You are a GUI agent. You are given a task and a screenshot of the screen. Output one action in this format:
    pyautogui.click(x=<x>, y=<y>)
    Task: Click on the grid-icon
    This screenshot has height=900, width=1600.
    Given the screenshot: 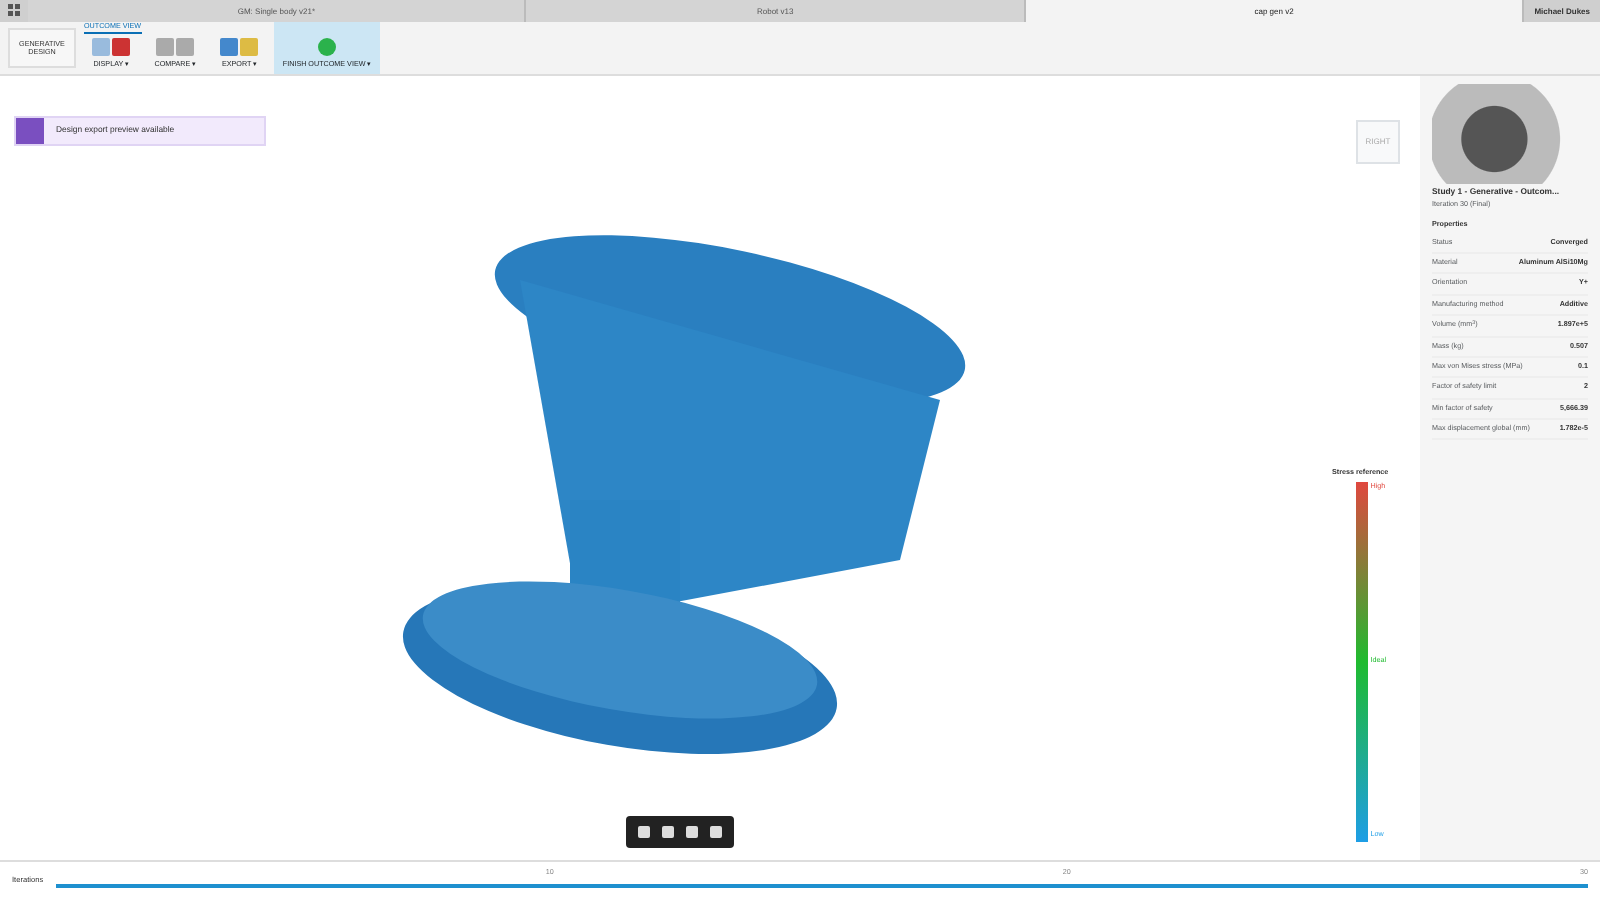 What is the action you would take?
    pyautogui.click(x=14, y=10)
    